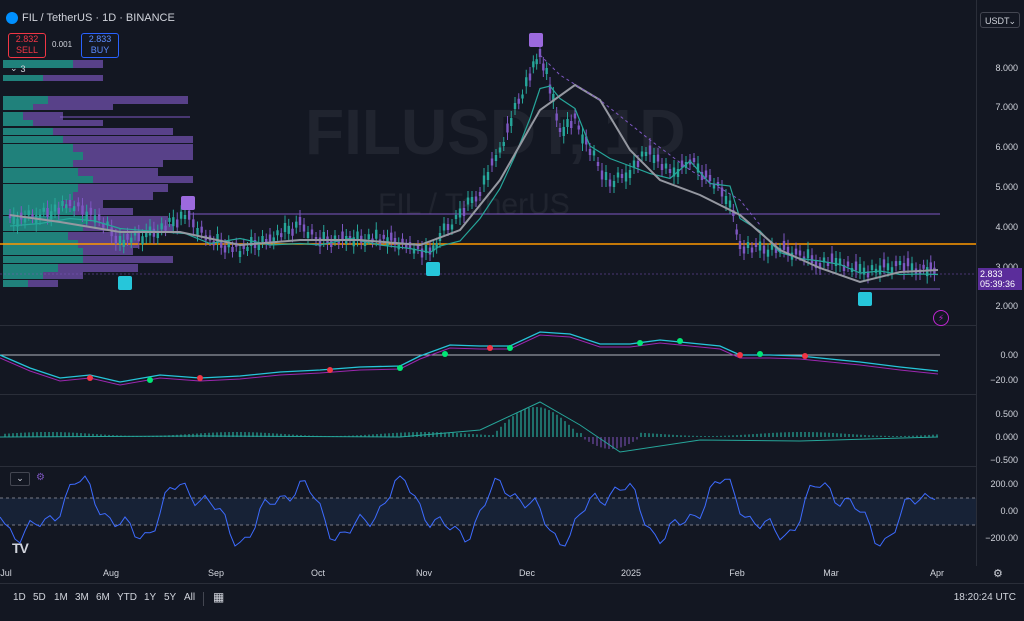 This screenshot has width=1024, height=621. What do you see at coordinates (1000, 20) in the screenshot?
I see `currency-select: USDT ⌄` at bounding box center [1000, 20].